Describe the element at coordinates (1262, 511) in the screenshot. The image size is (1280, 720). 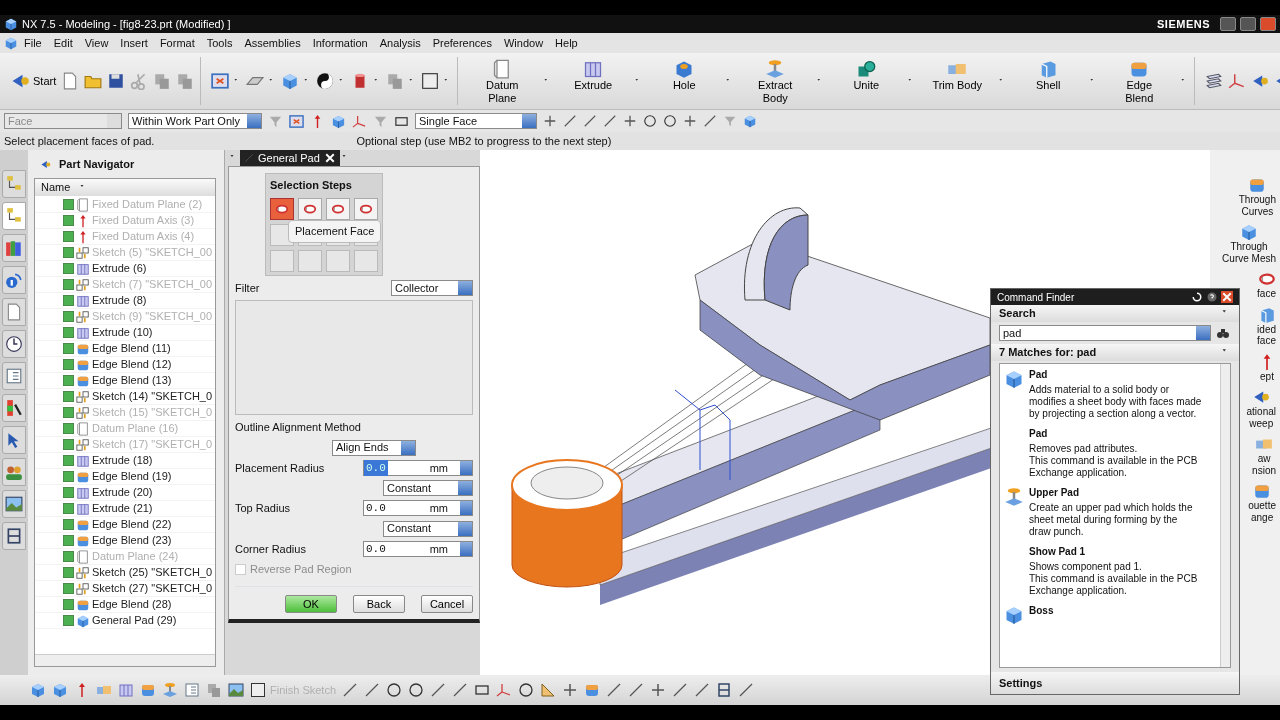
I see `command-label: ouette ange` at that location.